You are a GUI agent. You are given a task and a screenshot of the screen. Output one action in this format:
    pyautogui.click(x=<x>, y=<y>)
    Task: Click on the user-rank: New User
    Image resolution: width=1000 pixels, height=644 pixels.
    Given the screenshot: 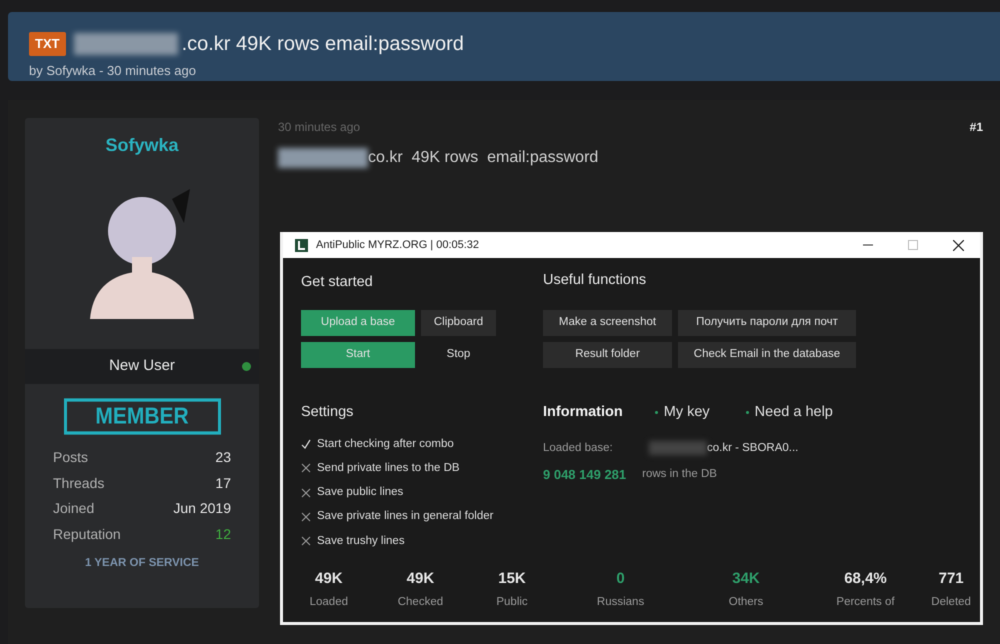 What is the action you would take?
    pyautogui.click(x=142, y=366)
    